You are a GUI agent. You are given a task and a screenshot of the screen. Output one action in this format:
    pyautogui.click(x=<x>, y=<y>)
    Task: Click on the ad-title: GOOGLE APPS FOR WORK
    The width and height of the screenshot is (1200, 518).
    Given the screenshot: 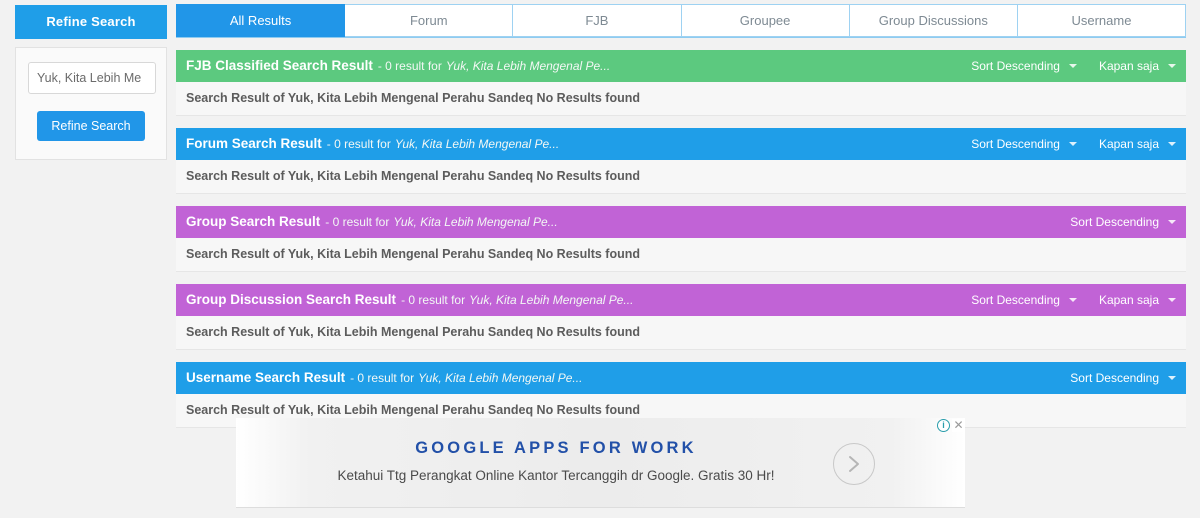 What is the action you would take?
    pyautogui.click(x=556, y=448)
    